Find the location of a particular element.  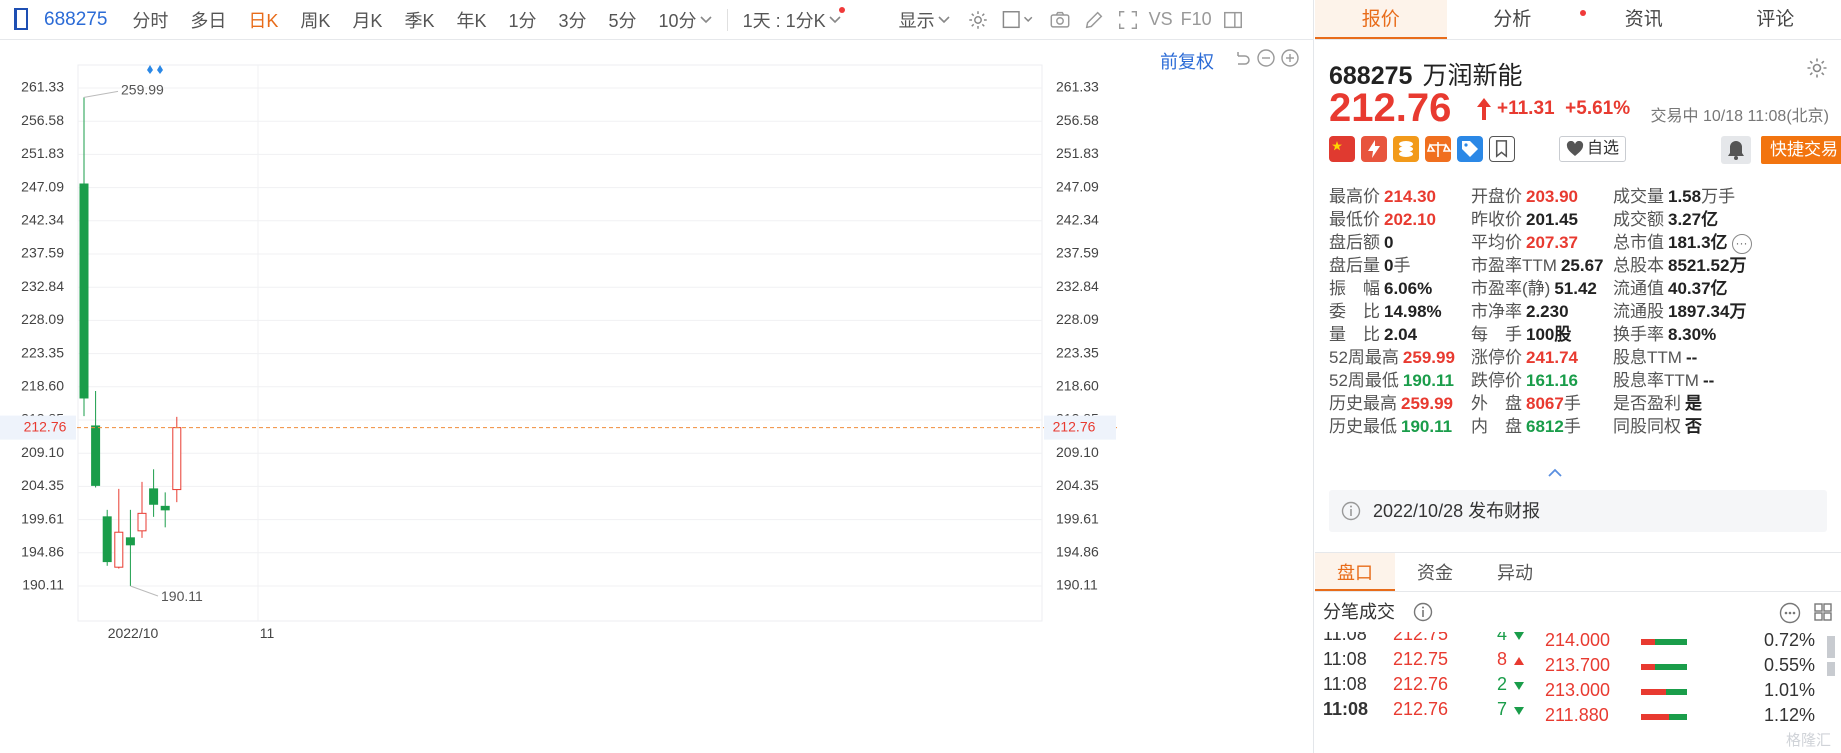

quote-field-value: 161.16 is located at coordinates (1552, 380).